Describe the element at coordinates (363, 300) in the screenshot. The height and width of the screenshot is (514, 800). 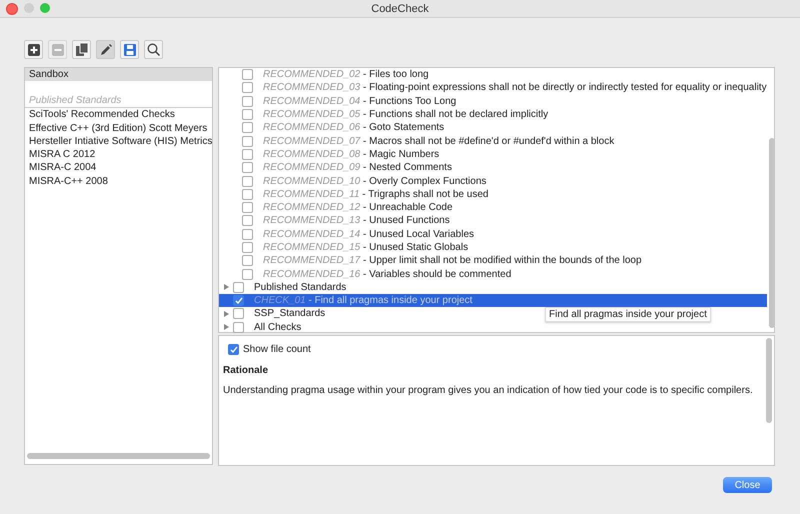
I see `check-label: CHECK_01 - Find all pragmas inside your project` at that location.